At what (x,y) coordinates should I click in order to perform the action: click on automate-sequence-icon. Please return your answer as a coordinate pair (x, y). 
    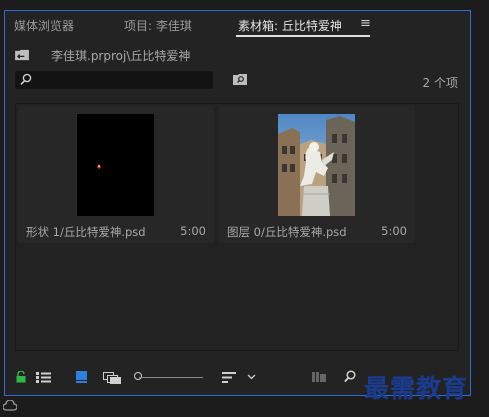
    Looking at the image, I should click on (319, 377).